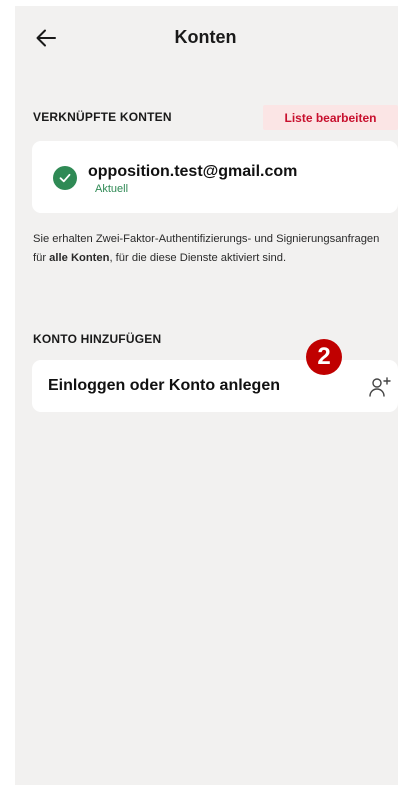  I want to click on back-button, so click(46, 38).